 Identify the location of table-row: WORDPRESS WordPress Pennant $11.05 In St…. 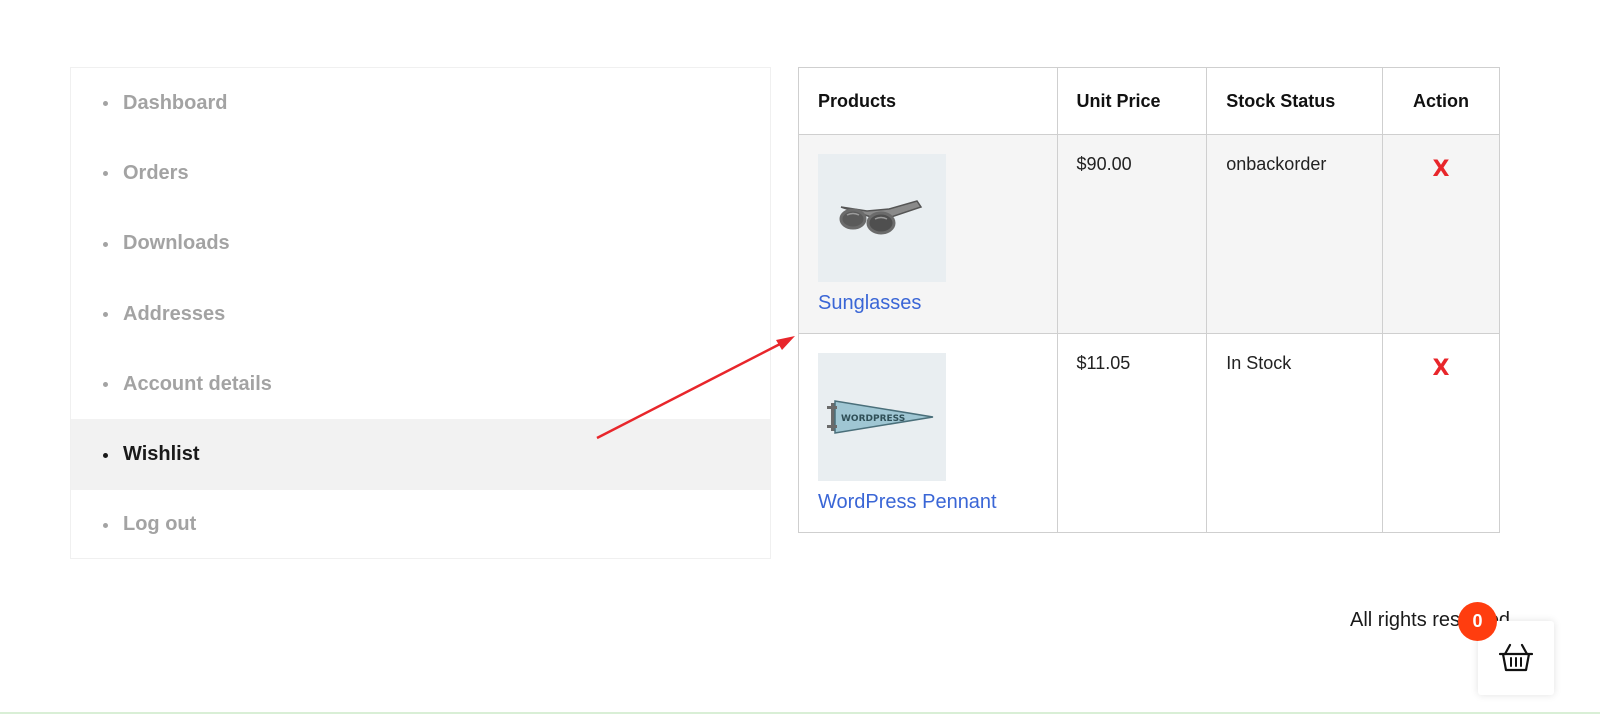
(1149, 433).